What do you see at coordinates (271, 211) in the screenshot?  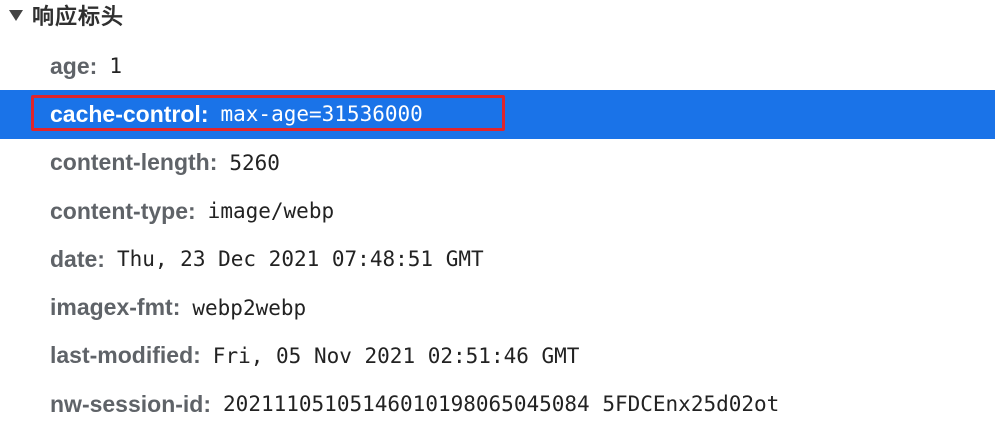 I see `header-value: image/webp` at bounding box center [271, 211].